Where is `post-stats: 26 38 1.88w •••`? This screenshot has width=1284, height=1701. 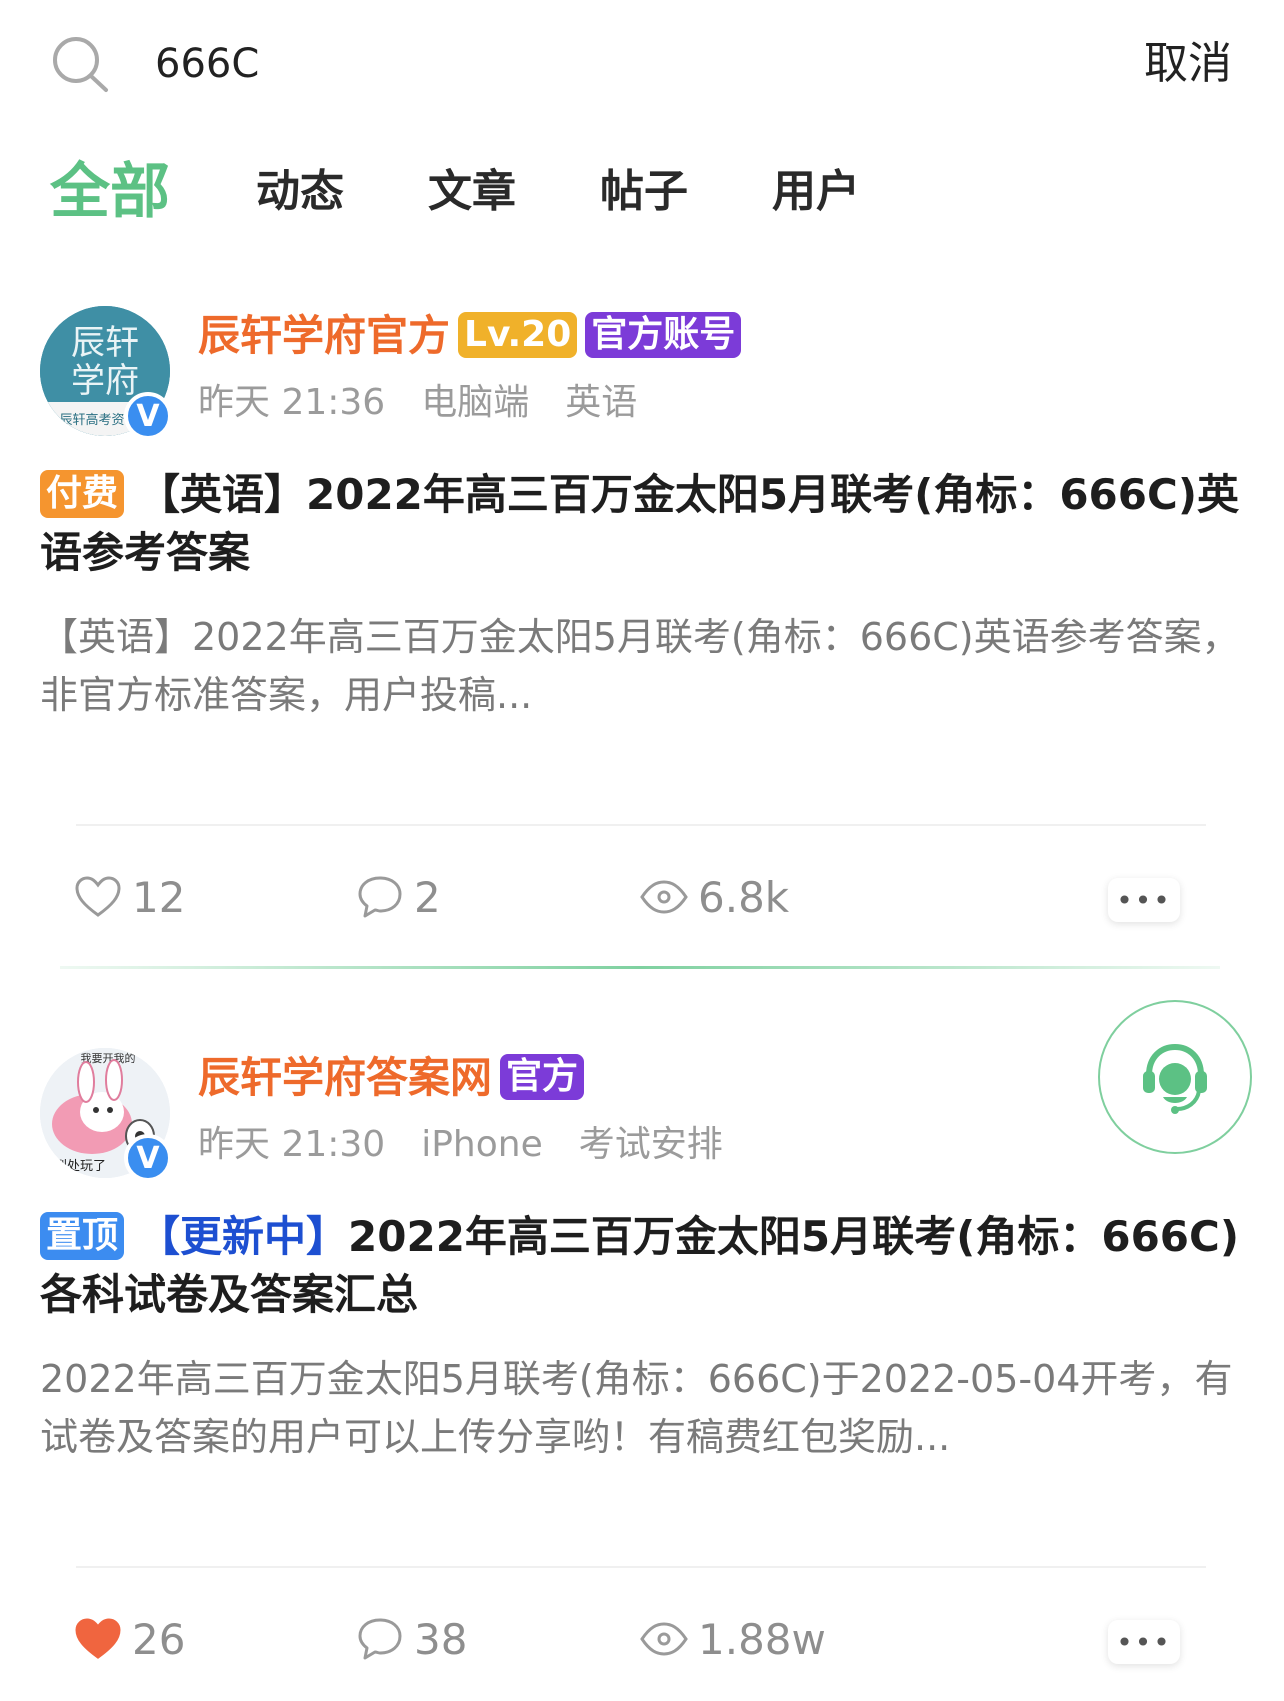 post-stats: 26 38 1.88w ••• is located at coordinates (642, 1639).